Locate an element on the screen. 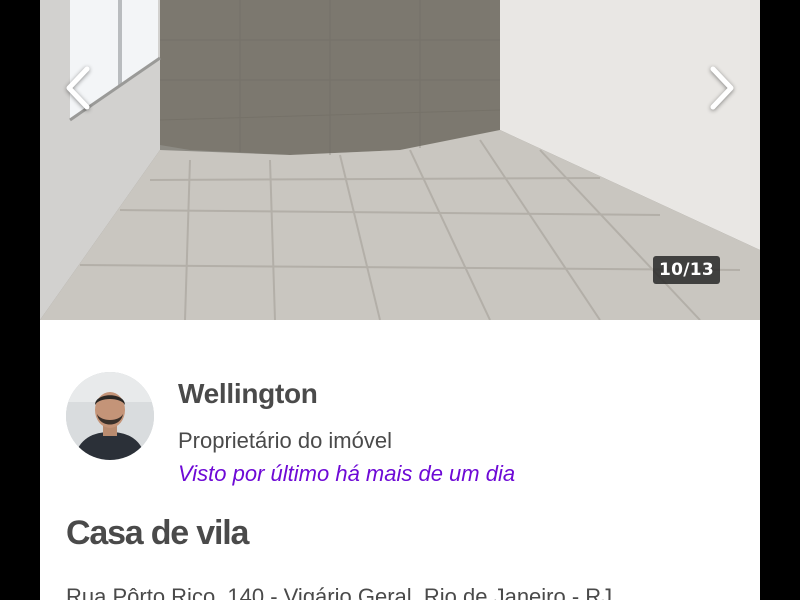 The image size is (800, 600). next-photo-button is located at coordinates (722, 90).